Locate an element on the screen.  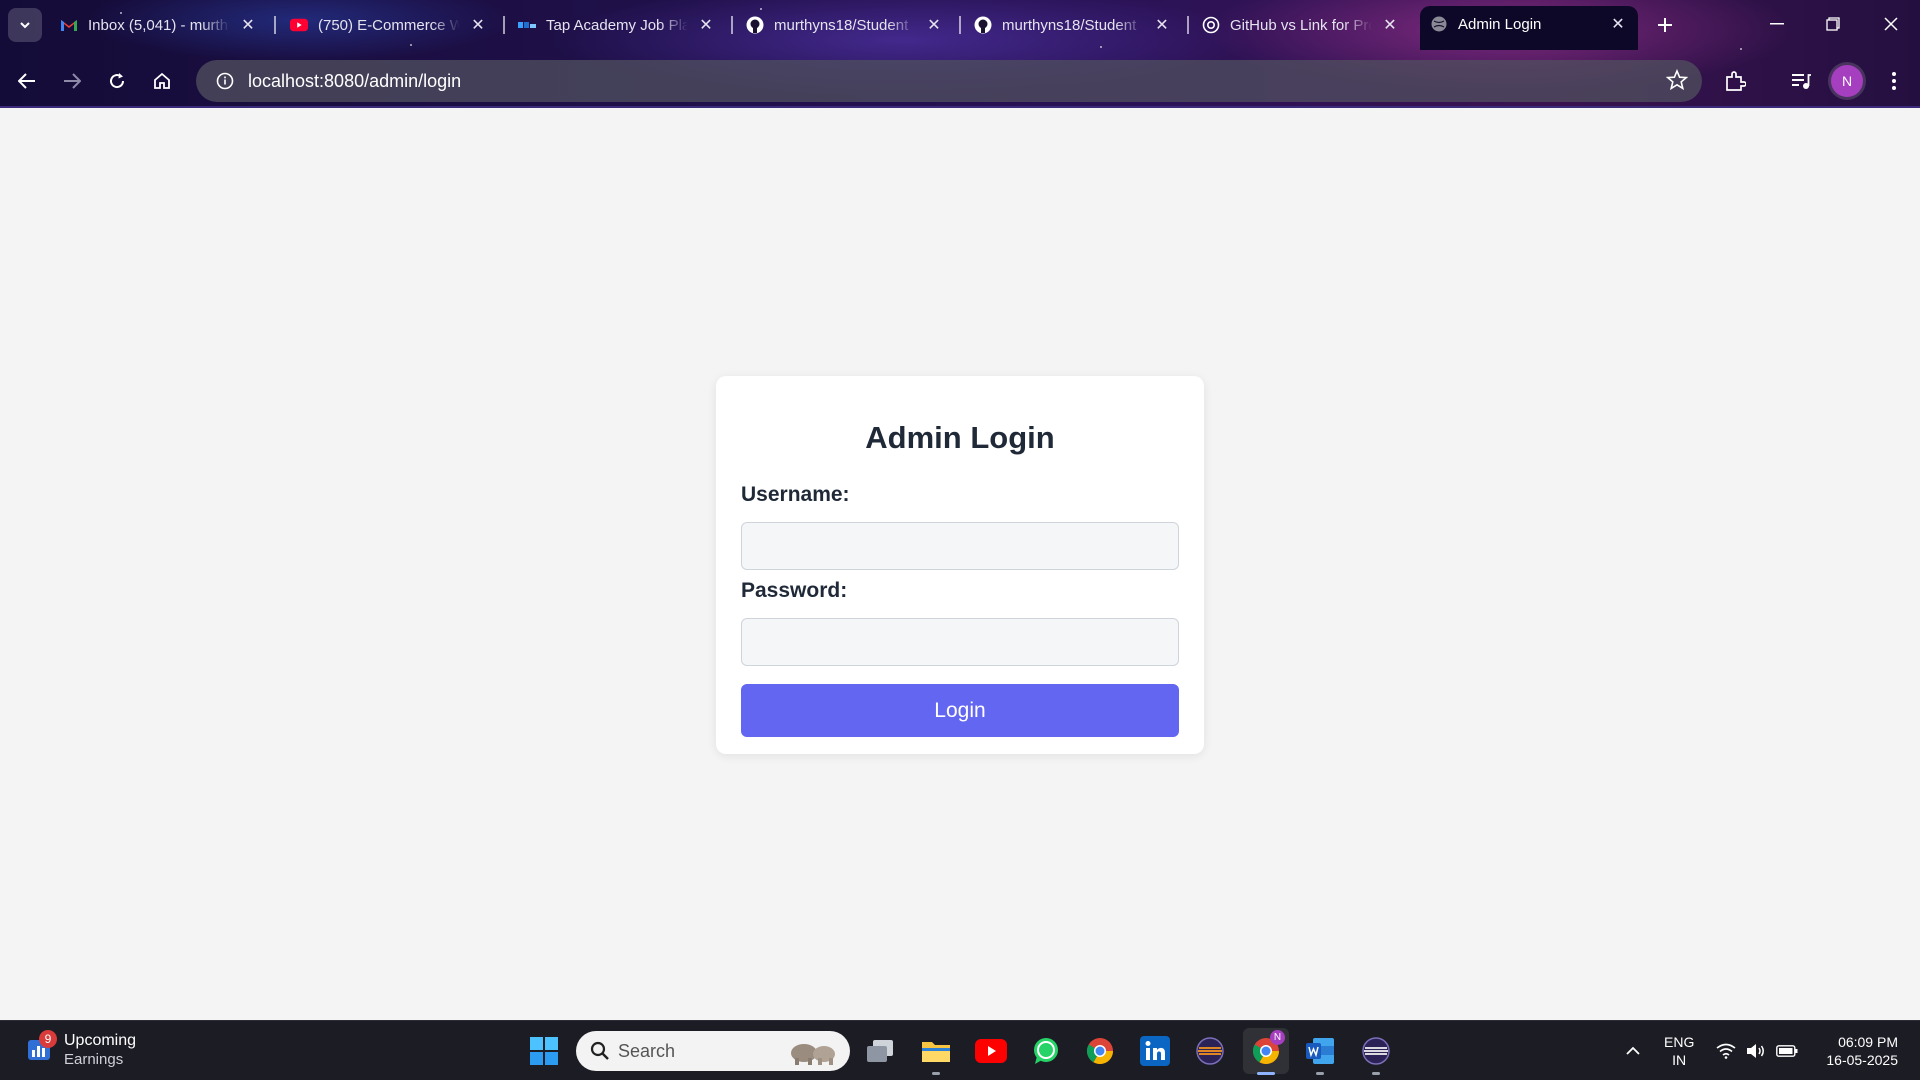
profile-avatar: N is located at coordinates (1847, 81).